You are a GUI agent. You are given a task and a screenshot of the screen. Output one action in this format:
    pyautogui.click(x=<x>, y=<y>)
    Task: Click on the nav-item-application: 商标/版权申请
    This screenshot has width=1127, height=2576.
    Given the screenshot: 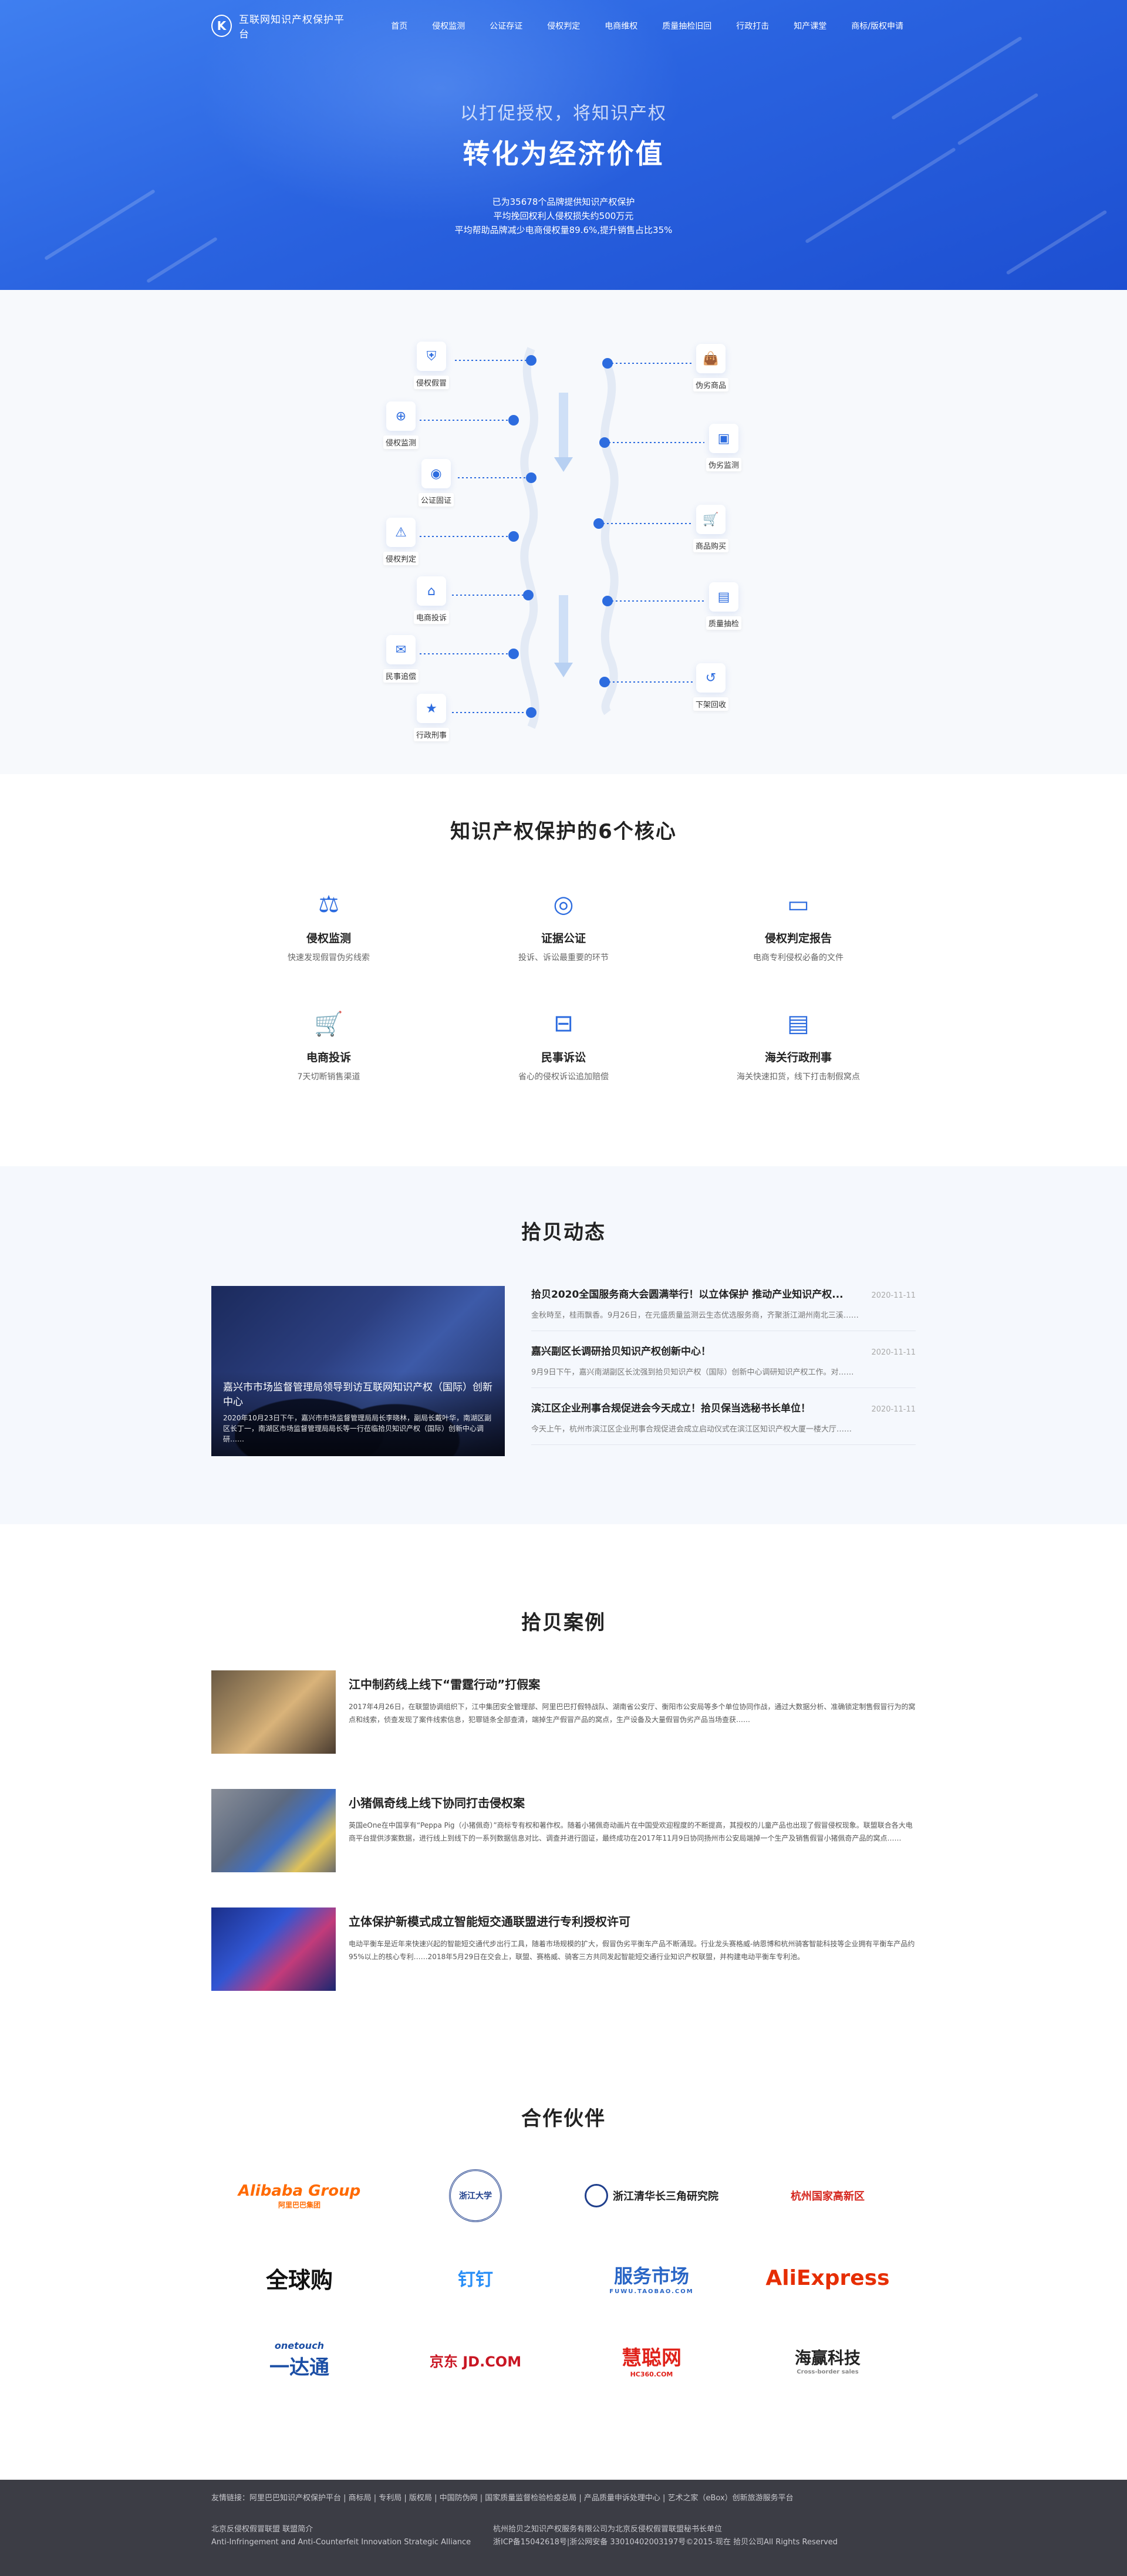 What is the action you would take?
    pyautogui.click(x=878, y=26)
    